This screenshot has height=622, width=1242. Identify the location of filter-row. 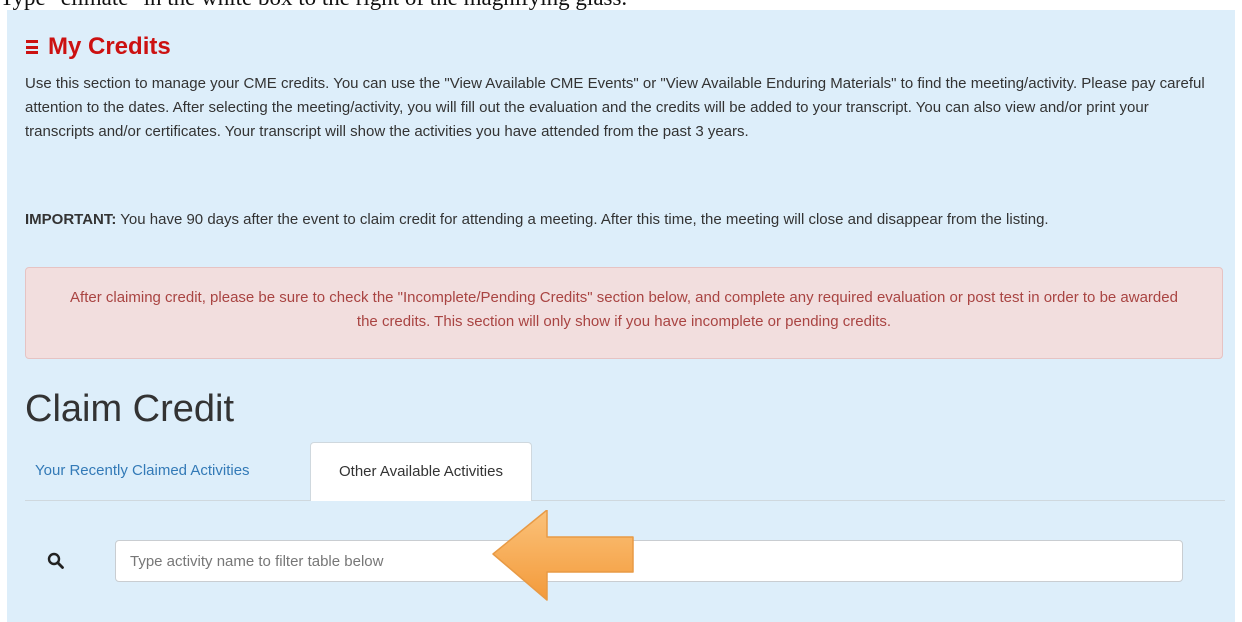
(605, 562).